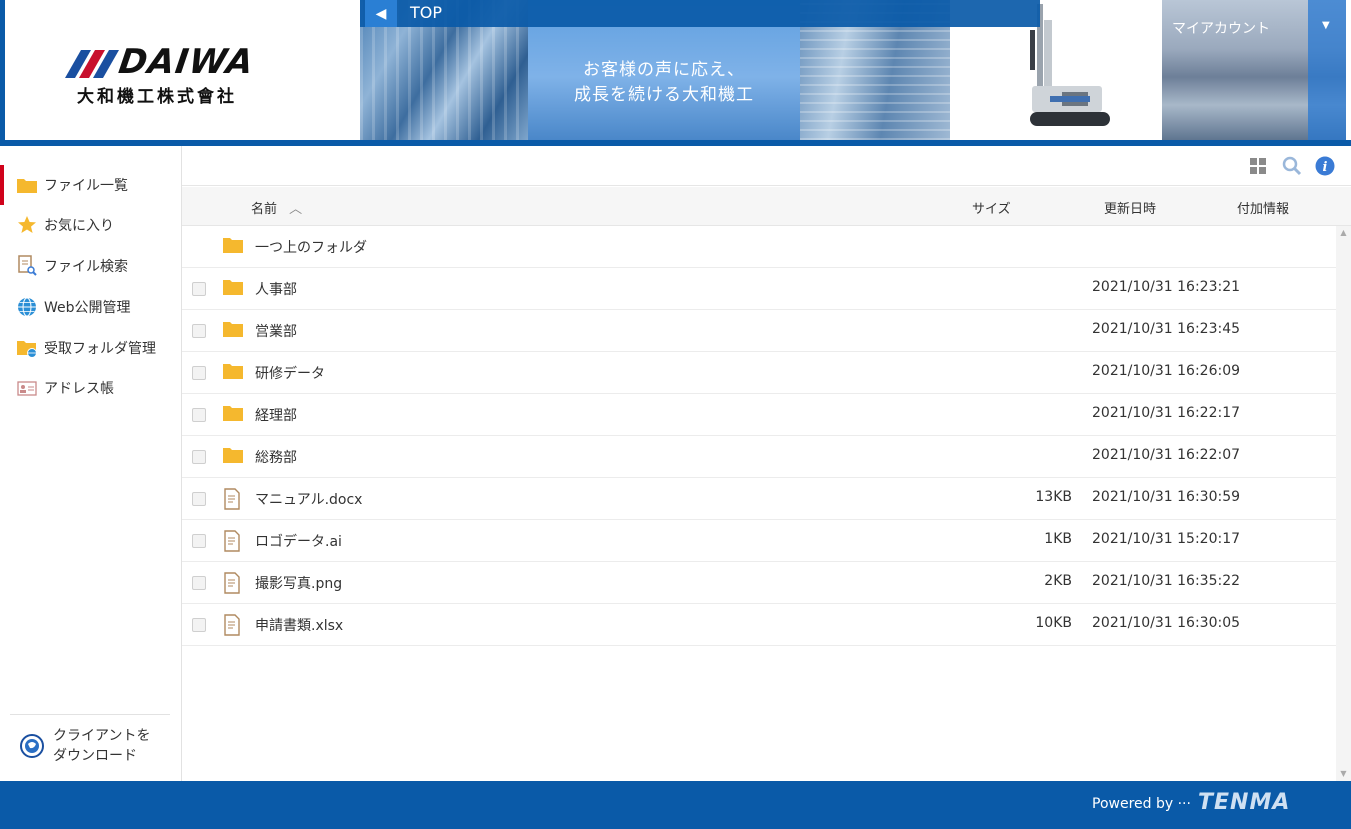  What do you see at coordinates (90, 714) in the screenshot?
I see `sidebar-divider` at bounding box center [90, 714].